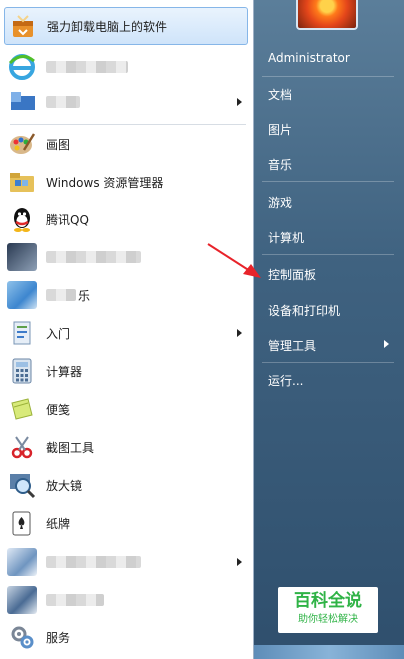 The height and width of the screenshot is (659, 404). Describe the element at coordinates (126, 447) in the screenshot. I see `program-item-snipping-tool: 截图工具` at that location.